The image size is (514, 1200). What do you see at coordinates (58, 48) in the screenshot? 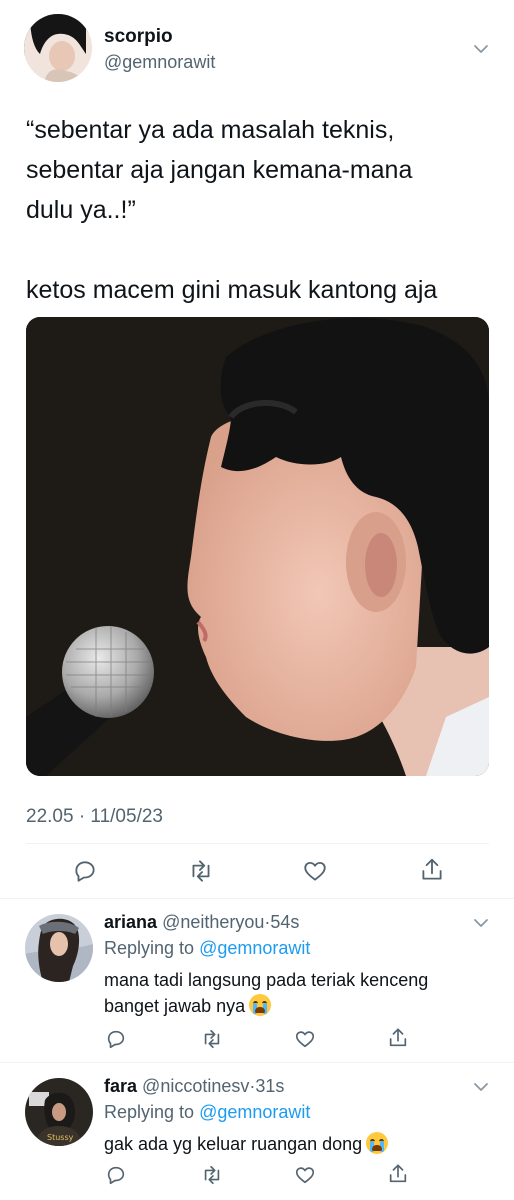
I see `author-avatar` at bounding box center [58, 48].